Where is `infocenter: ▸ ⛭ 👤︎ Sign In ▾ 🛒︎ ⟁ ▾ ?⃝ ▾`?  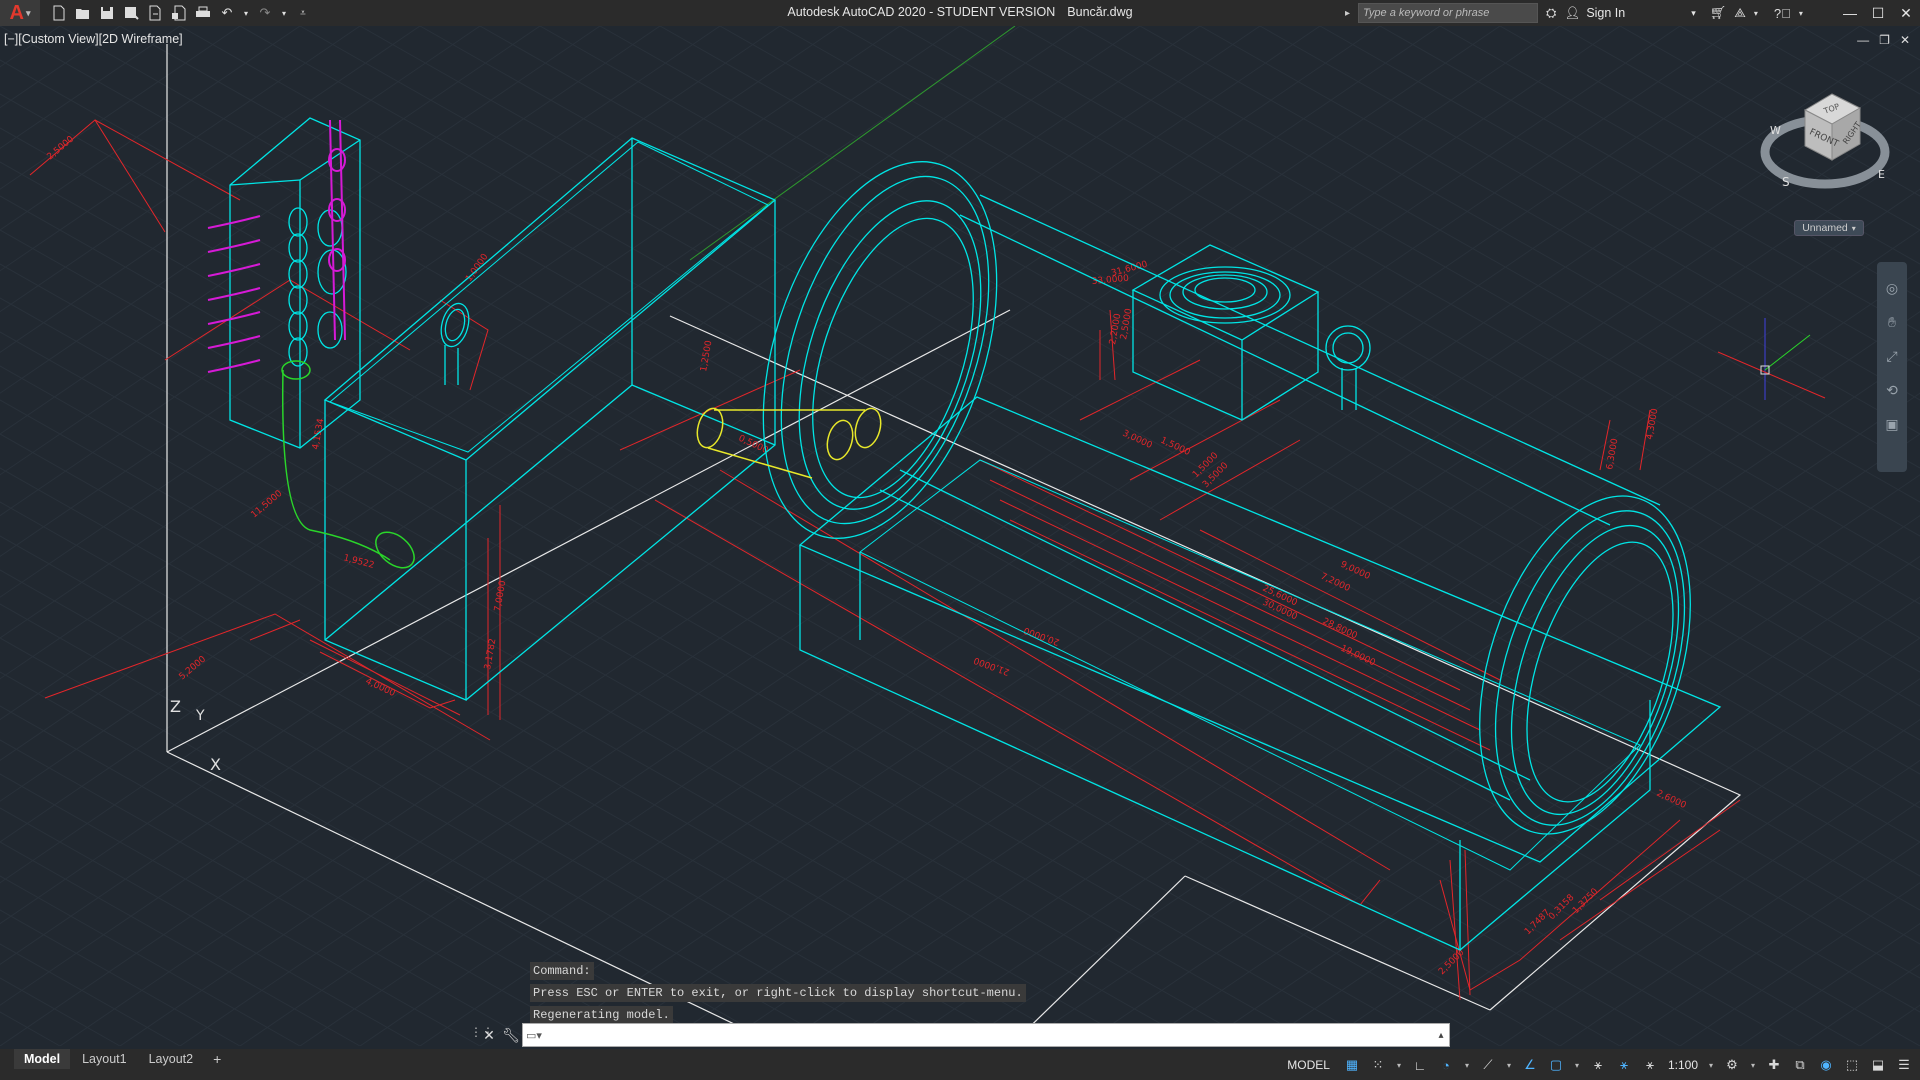 infocenter: ▸ ⛭ 👤︎ Sign In ▾ 🛒︎ ⟁ ▾ ?⃝ ▾ is located at coordinates (1574, 13).